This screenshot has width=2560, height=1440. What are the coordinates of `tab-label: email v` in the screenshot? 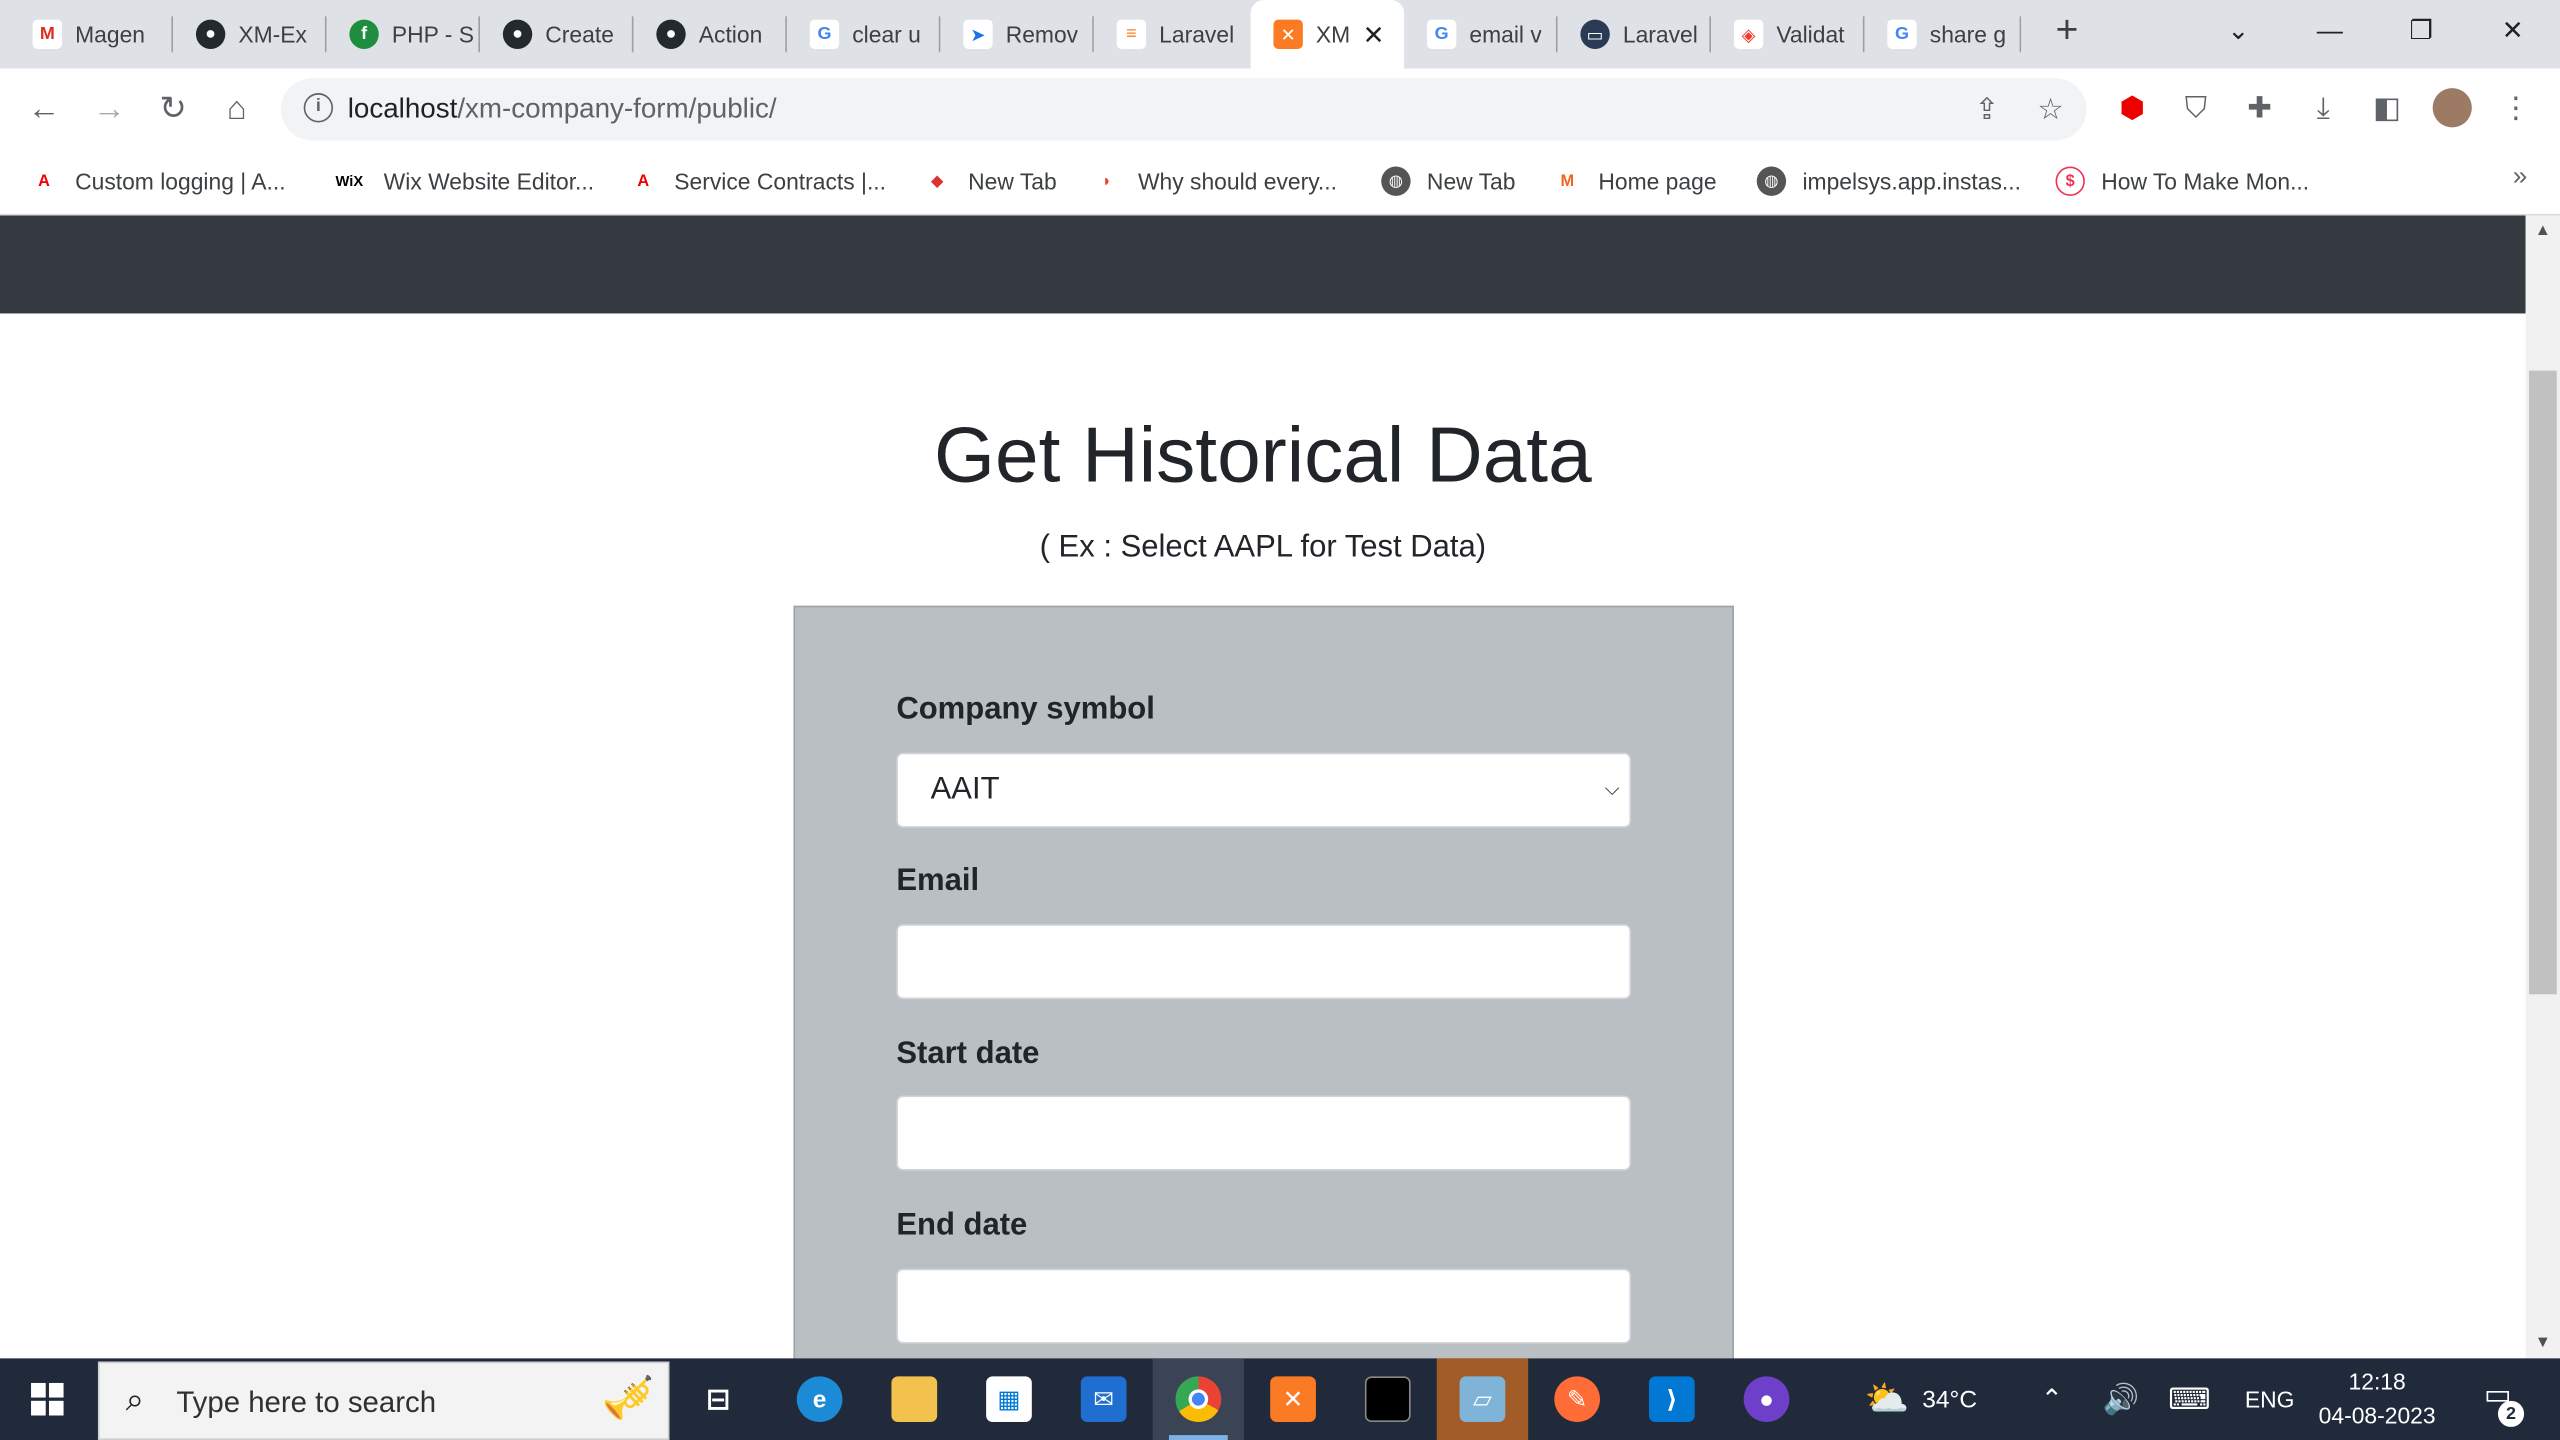 It's located at (1505, 34).